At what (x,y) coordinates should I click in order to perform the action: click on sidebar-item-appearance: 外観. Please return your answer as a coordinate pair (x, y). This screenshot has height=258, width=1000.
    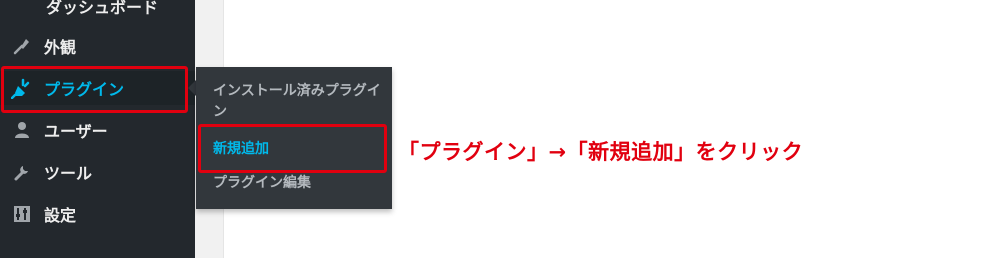
    Looking at the image, I should click on (97, 46).